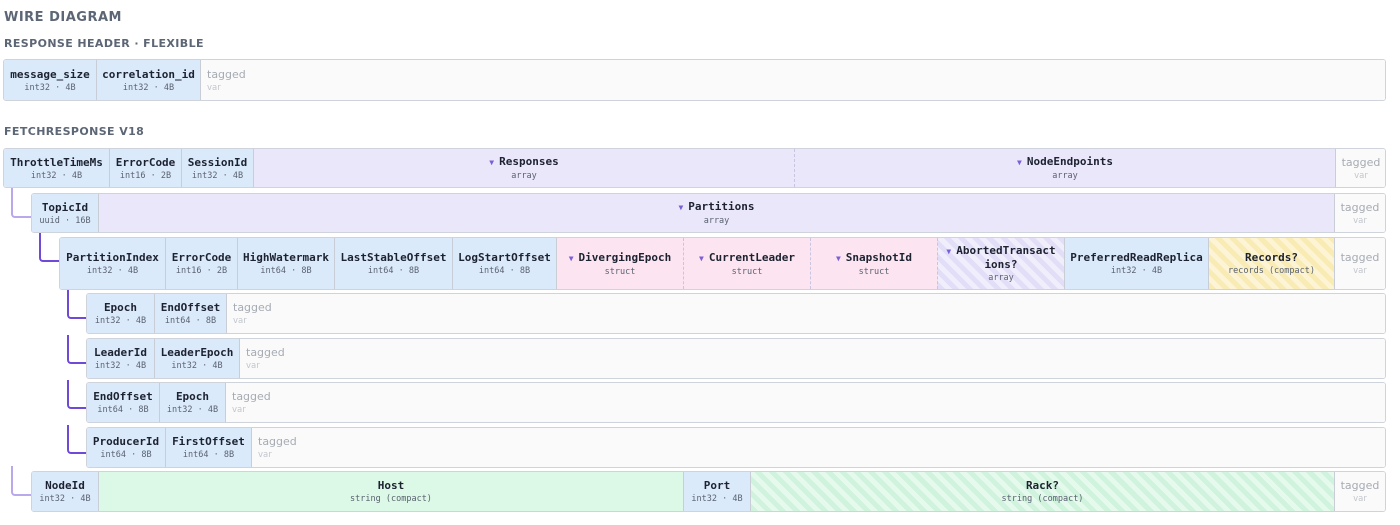  What do you see at coordinates (1136, 263) in the screenshot?
I see `field-preferred-read-replica: PreferredReadReplica int32 · 4B` at bounding box center [1136, 263].